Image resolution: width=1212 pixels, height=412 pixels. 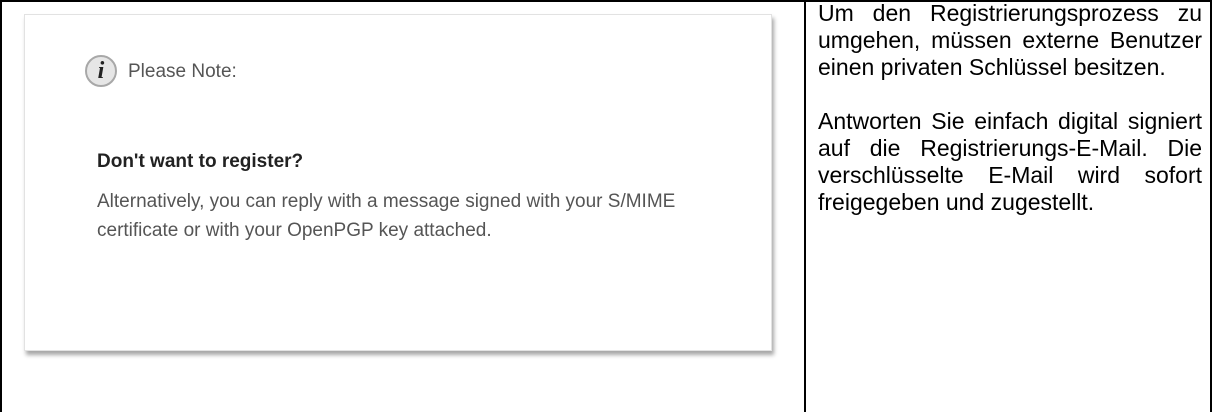 I want to click on table-border-left, so click(x=1, y=206).